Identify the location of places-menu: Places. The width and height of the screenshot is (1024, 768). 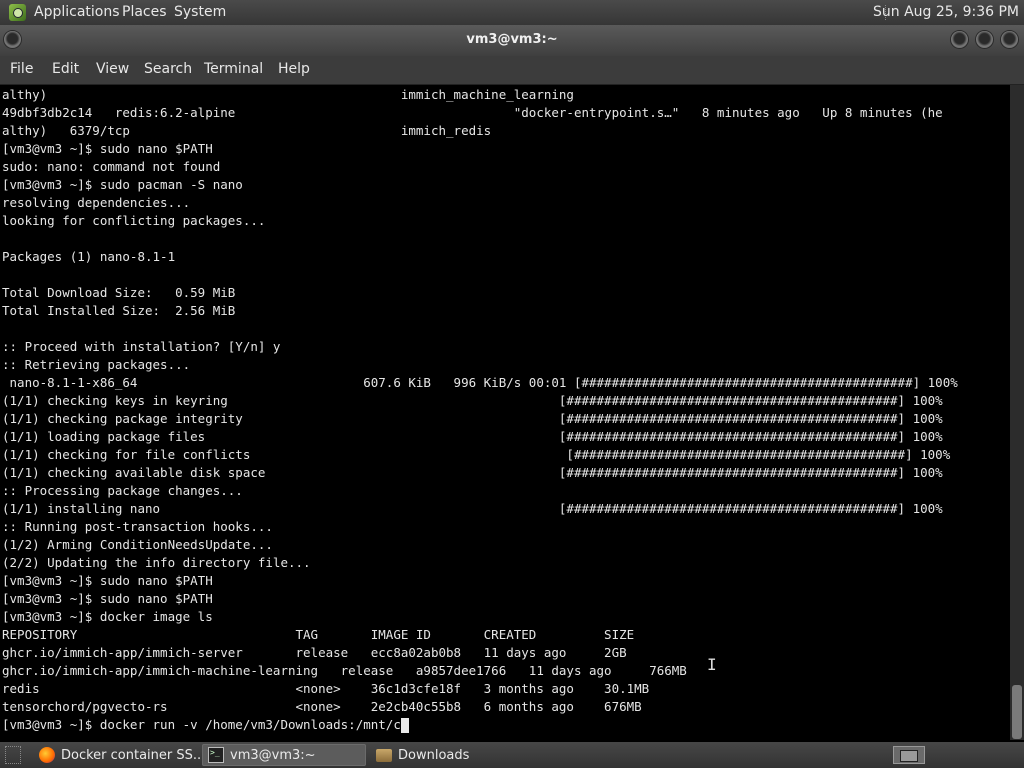
(144, 12).